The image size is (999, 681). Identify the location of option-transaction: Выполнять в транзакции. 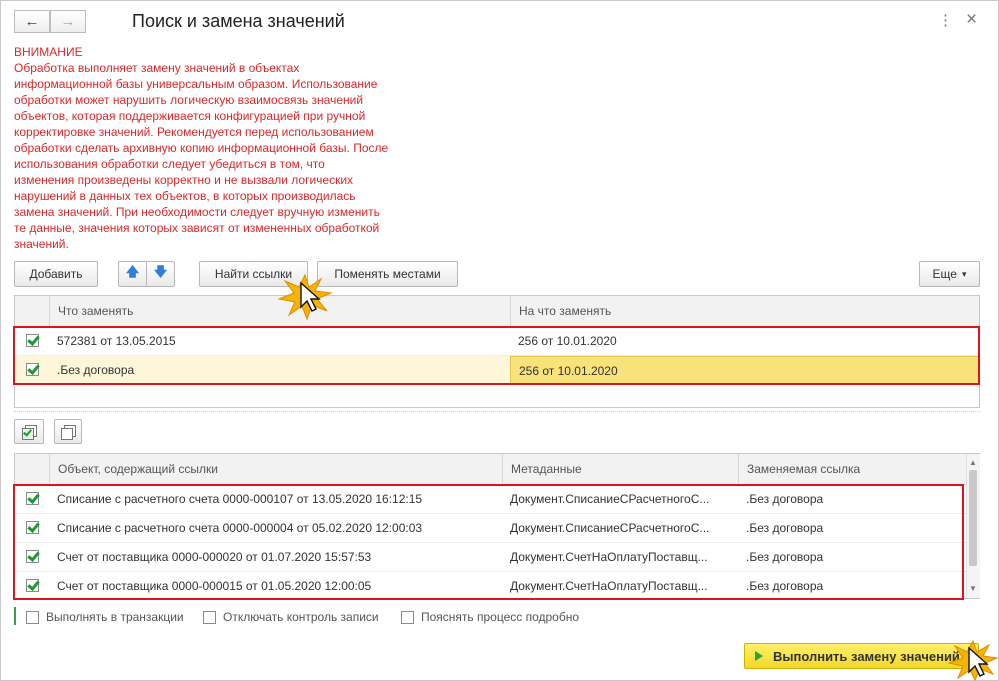
(105, 617).